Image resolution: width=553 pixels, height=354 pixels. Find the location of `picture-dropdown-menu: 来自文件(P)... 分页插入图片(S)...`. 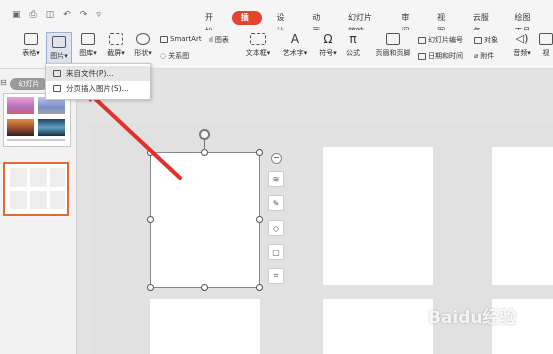

picture-dropdown-menu: 来自文件(P)... 分页插入图片(S)... is located at coordinates (98, 81).